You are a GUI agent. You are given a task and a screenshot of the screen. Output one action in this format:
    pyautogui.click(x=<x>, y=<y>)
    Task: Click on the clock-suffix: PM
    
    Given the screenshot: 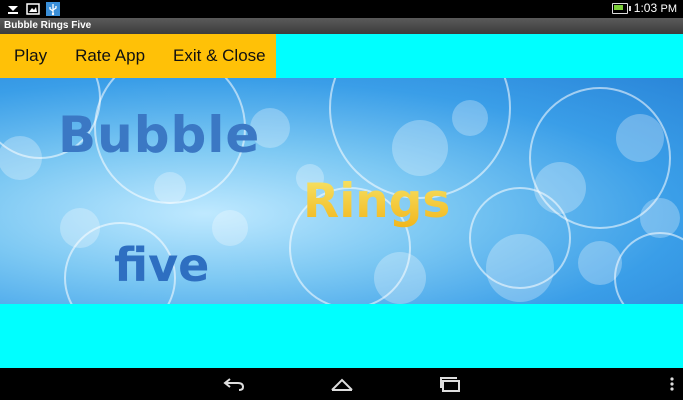 What is the action you would take?
    pyautogui.click(x=669, y=9)
    